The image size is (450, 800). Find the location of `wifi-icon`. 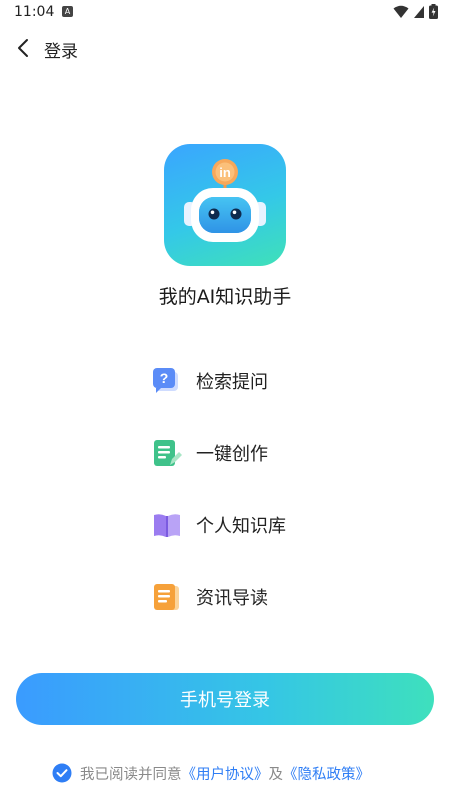

wifi-icon is located at coordinates (401, 11).